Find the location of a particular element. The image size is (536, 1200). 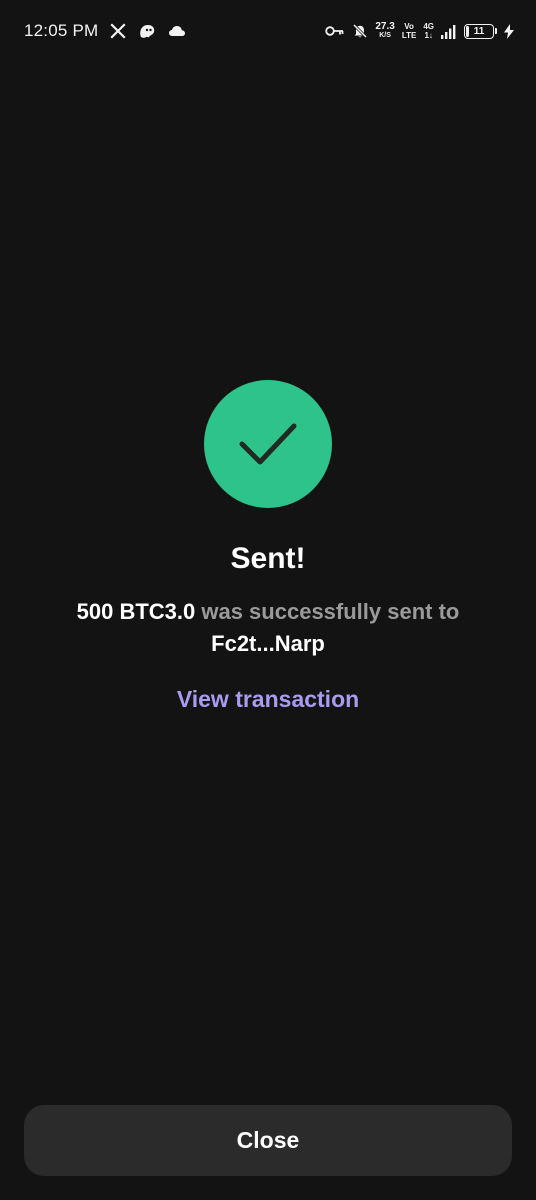

battery-icon: 11 is located at coordinates (479, 31).